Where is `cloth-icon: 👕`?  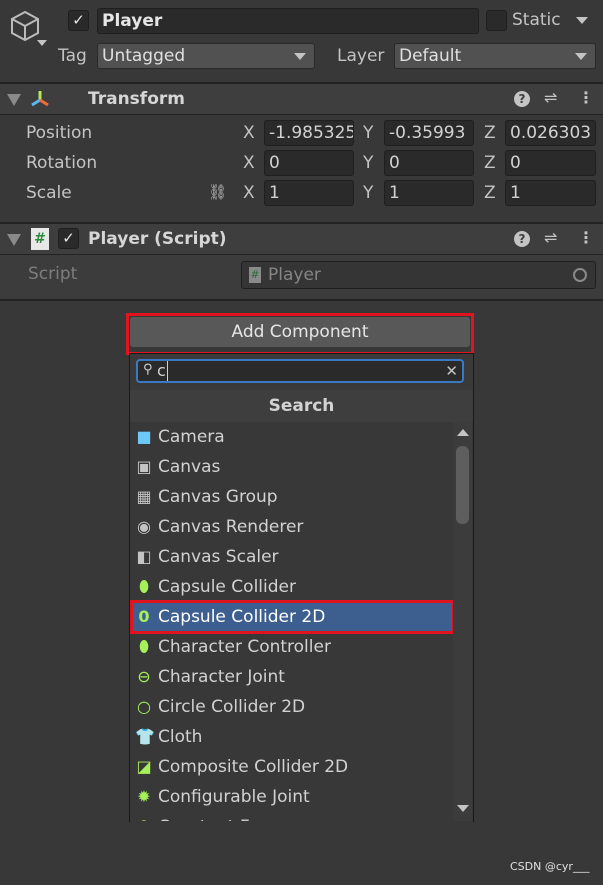
cloth-icon: 👕 is located at coordinates (145, 736).